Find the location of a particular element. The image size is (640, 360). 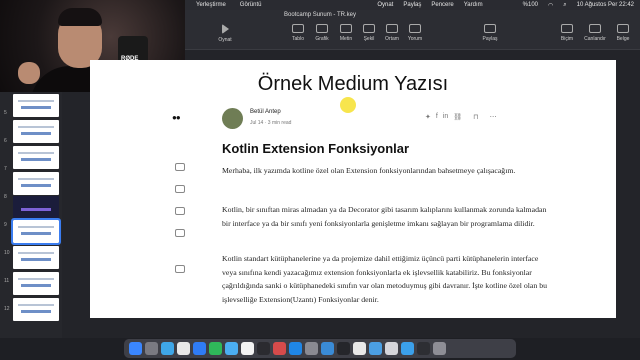

comment-button: Yorum is located at coordinates (415, 33).